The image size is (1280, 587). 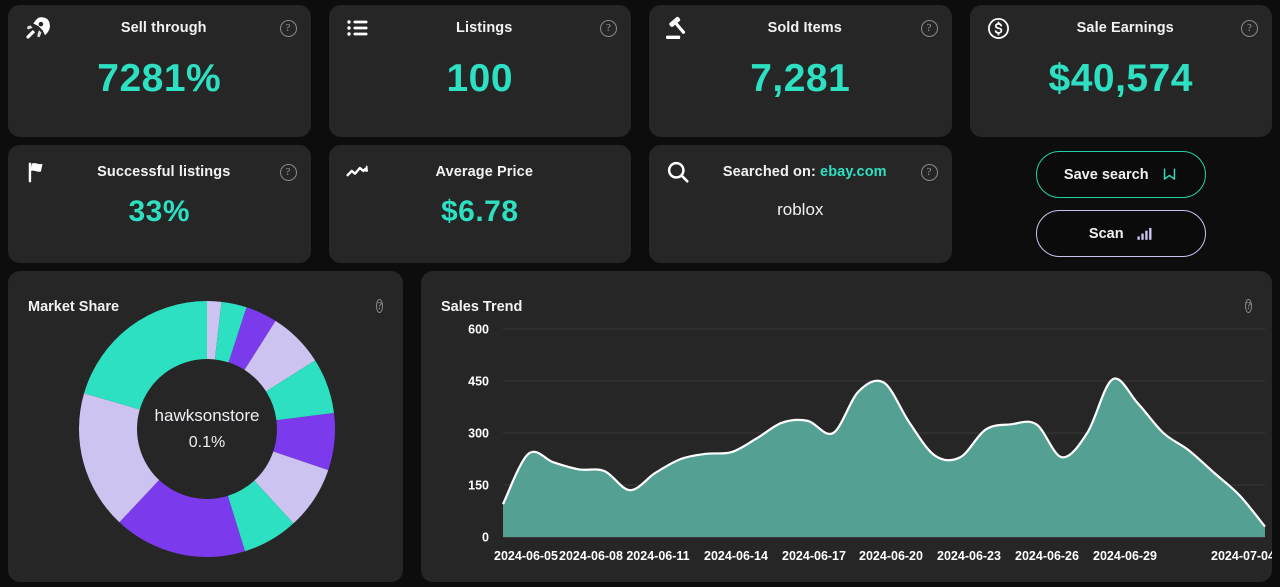 I want to click on y-tick-label: 0, so click(x=485, y=538).